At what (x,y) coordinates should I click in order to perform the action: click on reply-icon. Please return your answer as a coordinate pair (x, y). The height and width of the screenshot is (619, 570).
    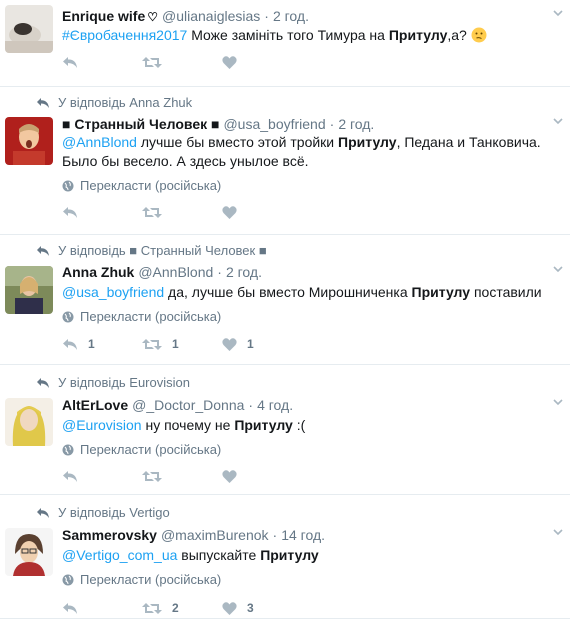
    Looking at the image, I should click on (70, 62).